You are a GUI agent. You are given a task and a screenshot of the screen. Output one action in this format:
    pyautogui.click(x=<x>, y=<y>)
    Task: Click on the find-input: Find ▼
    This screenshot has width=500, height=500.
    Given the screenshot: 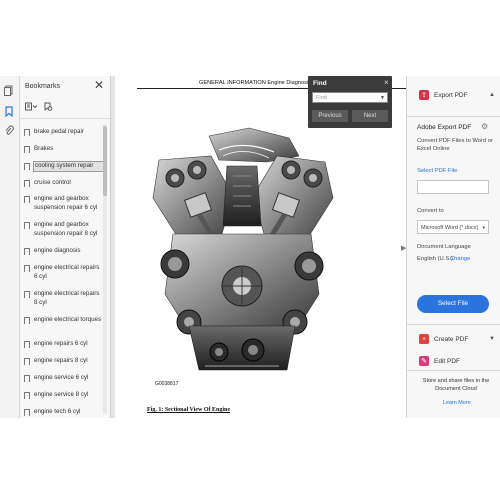 What is the action you would take?
    pyautogui.click(x=350, y=97)
    